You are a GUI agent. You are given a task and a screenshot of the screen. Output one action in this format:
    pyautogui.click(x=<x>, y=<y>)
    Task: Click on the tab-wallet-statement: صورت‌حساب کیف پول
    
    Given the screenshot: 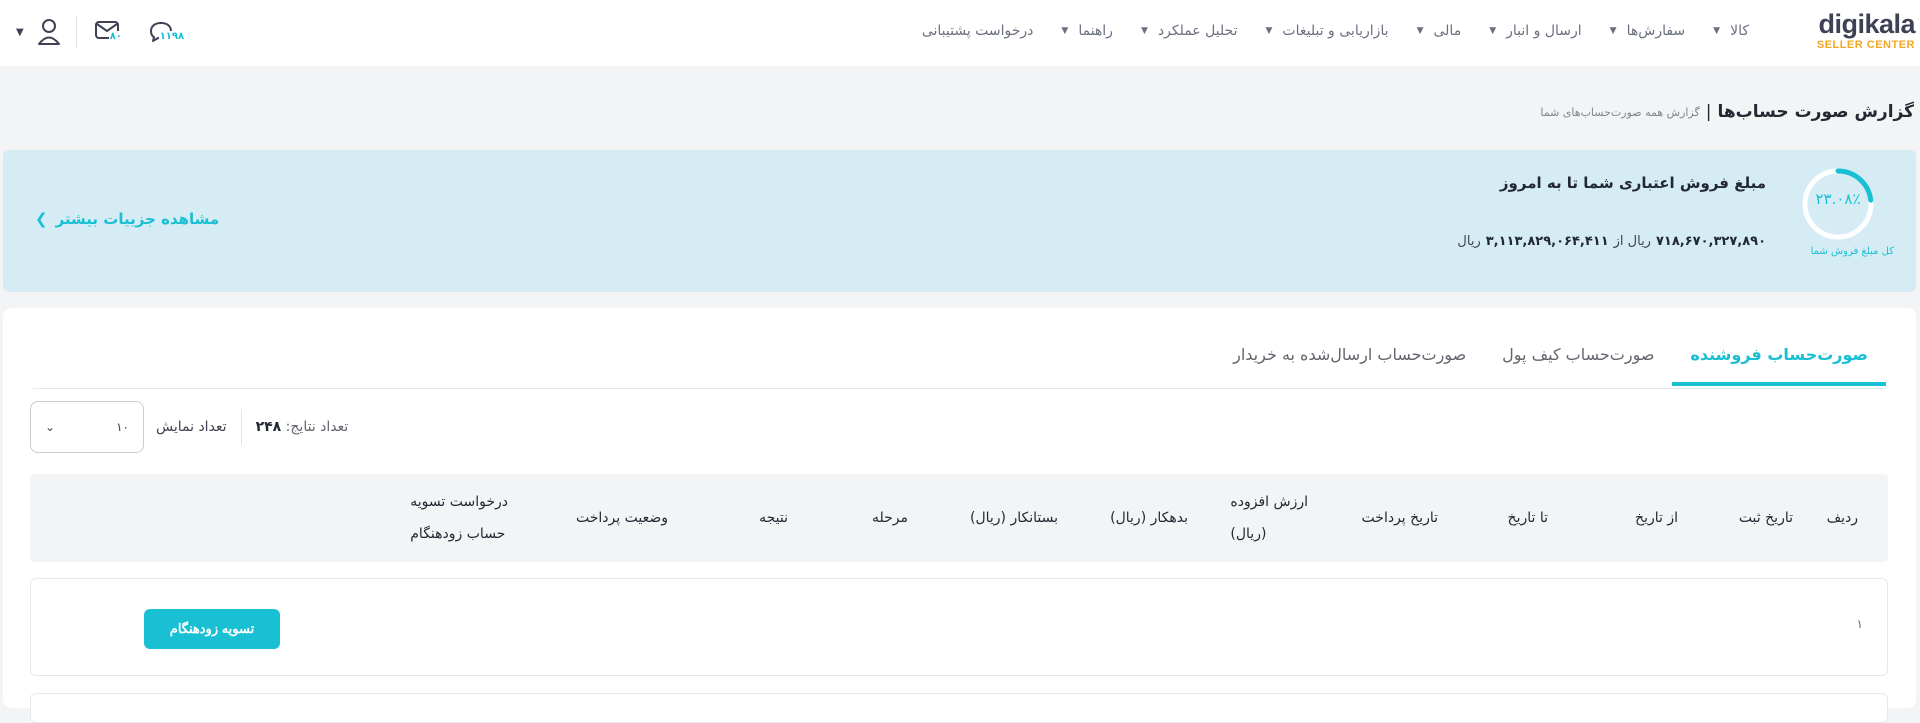 What is the action you would take?
    pyautogui.click(x=1578, y=362)
    